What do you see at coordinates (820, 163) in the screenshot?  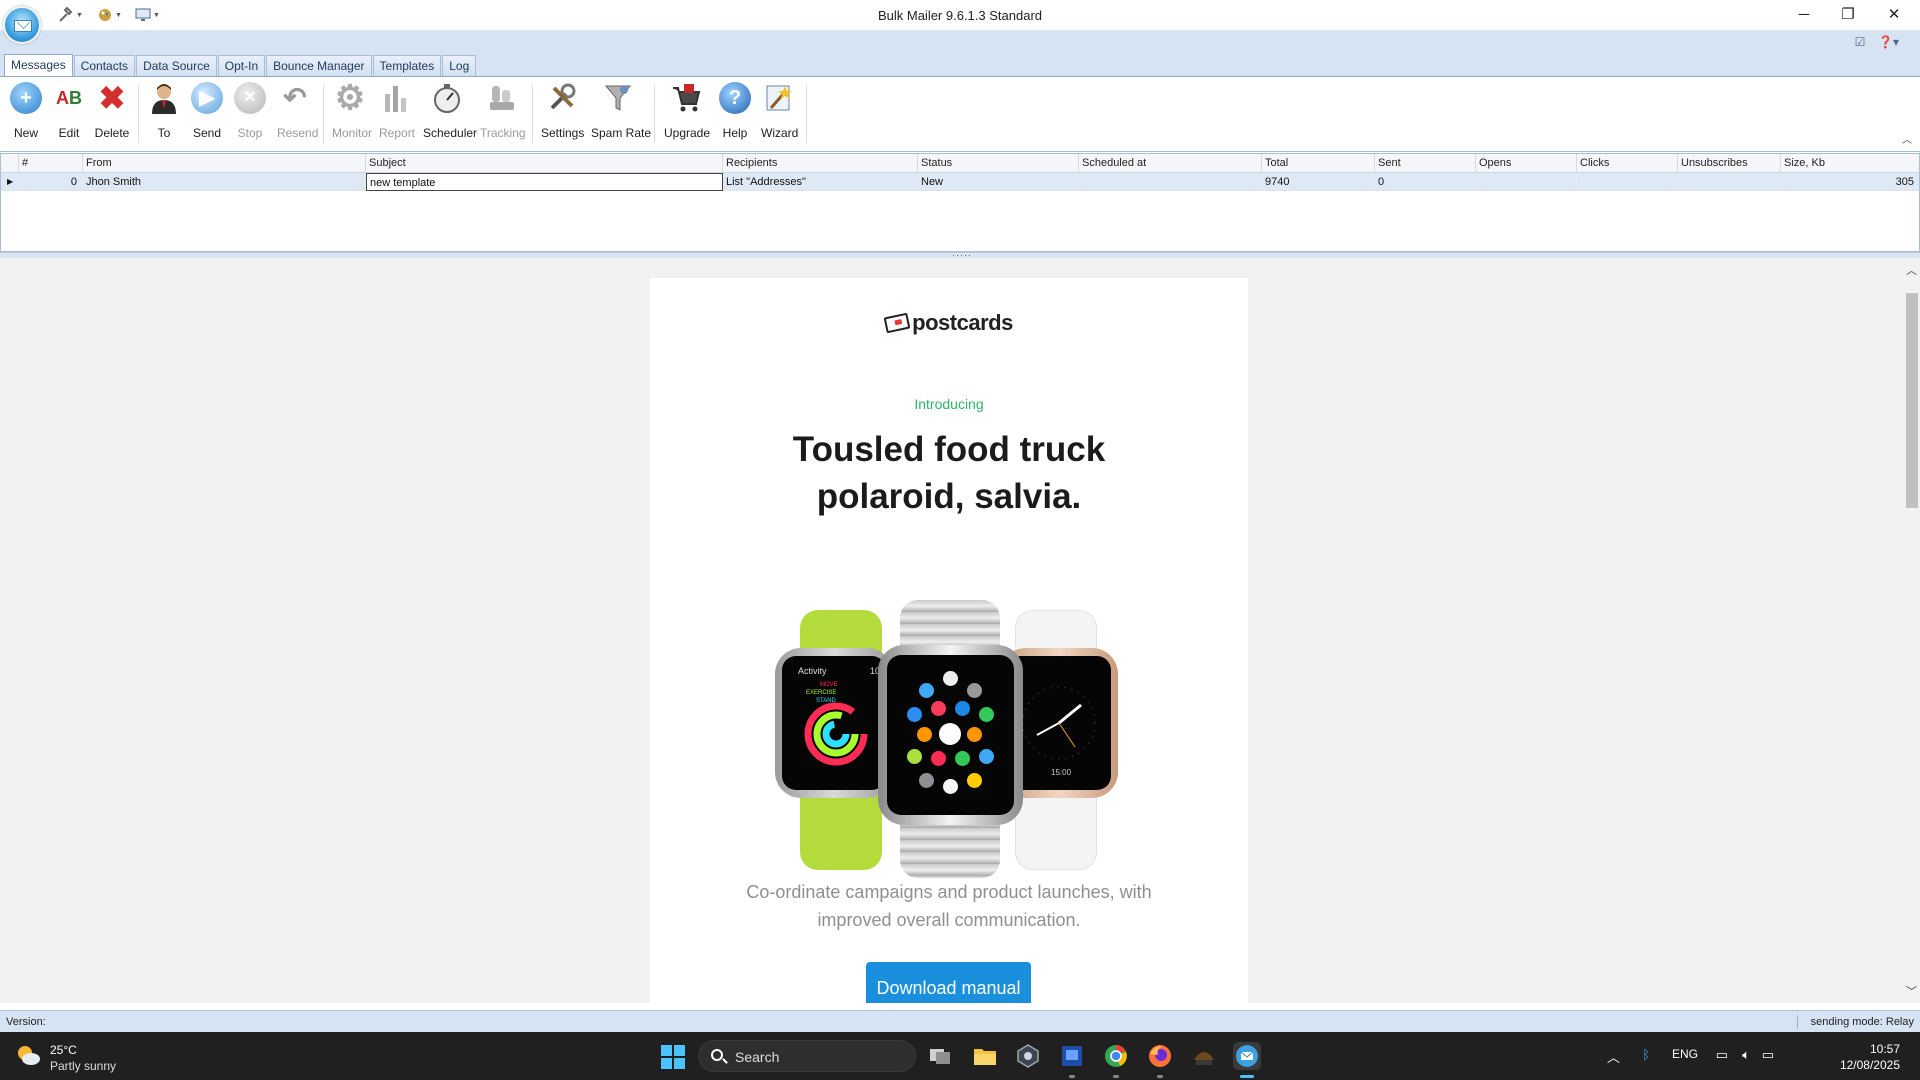 I see `col-recipients: Recipients` at bounding box center [820, 163].